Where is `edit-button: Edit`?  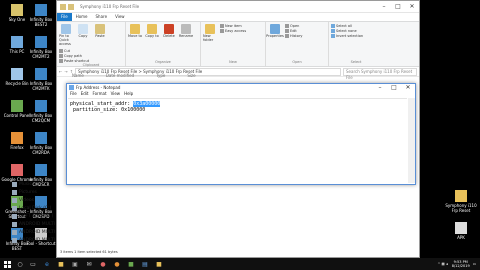 edit-button: Edit is located at coordinates (293, 31).